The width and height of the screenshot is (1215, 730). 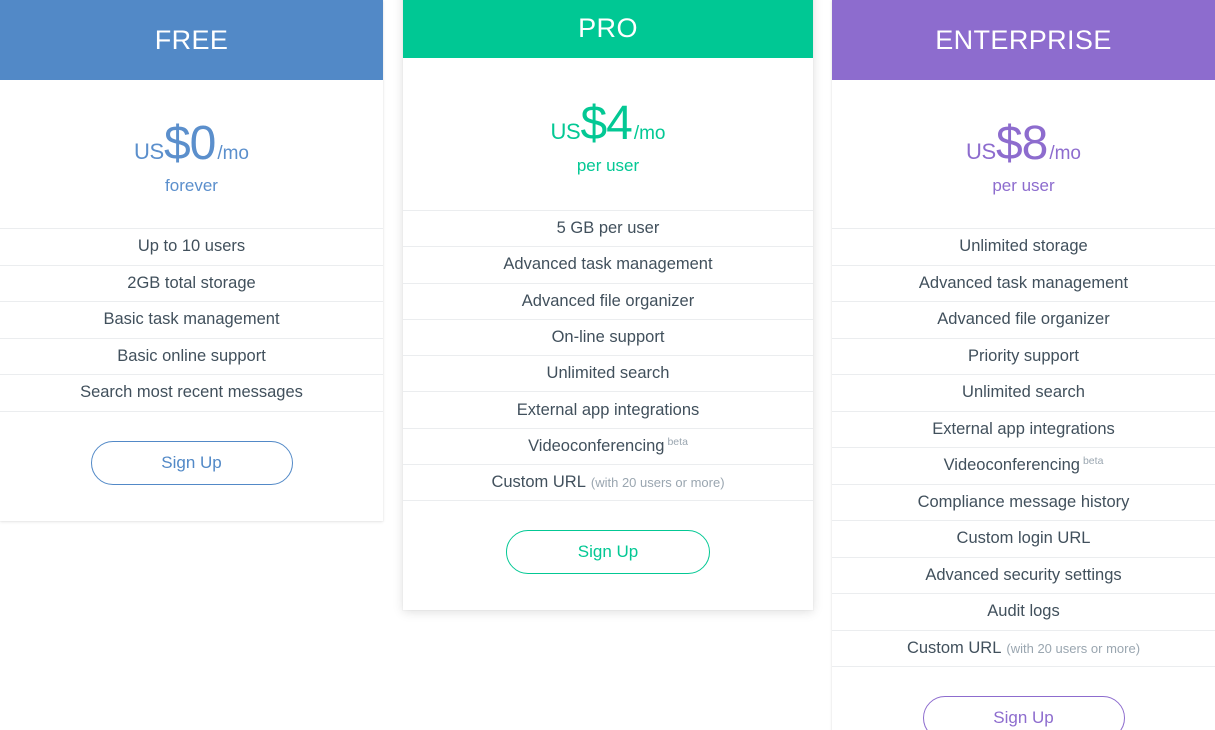 I want to click on price-currency-free: US, so click(x=148, y=151).